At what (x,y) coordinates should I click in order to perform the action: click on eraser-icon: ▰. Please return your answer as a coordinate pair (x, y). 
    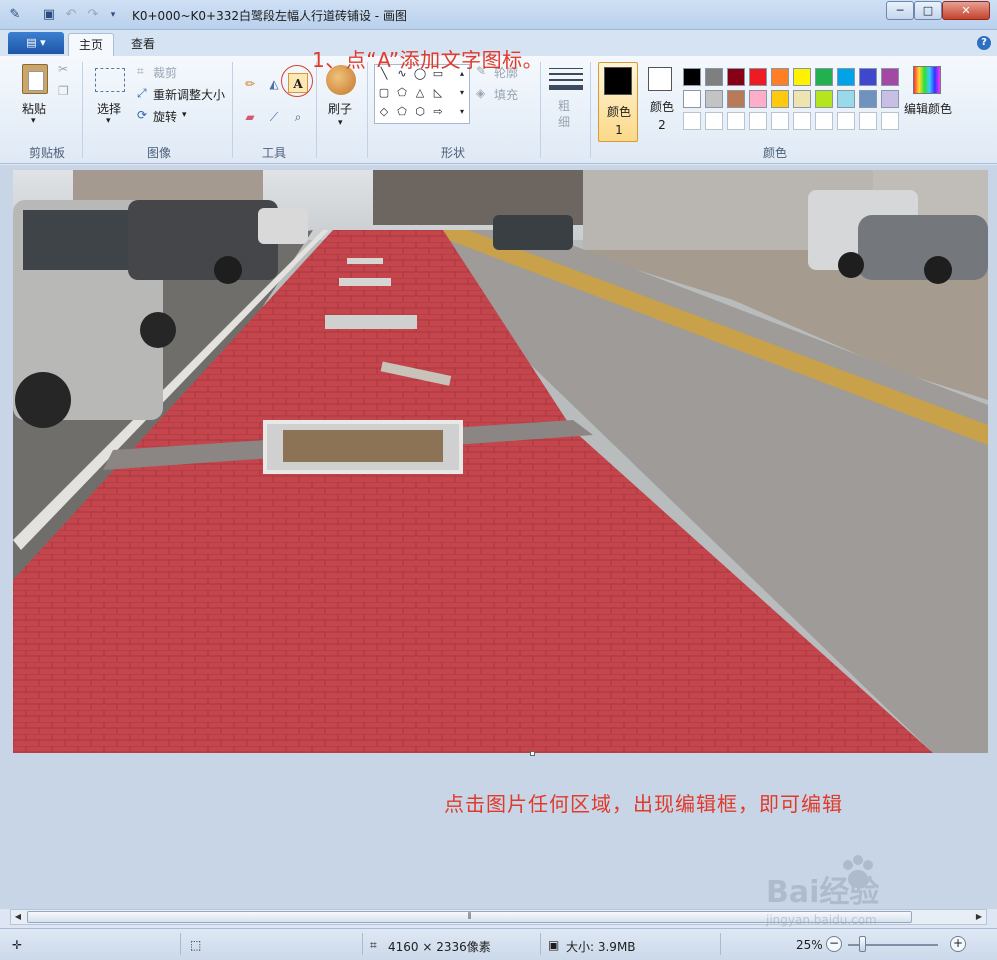
    Looking at the image, I should click on (250, 116).